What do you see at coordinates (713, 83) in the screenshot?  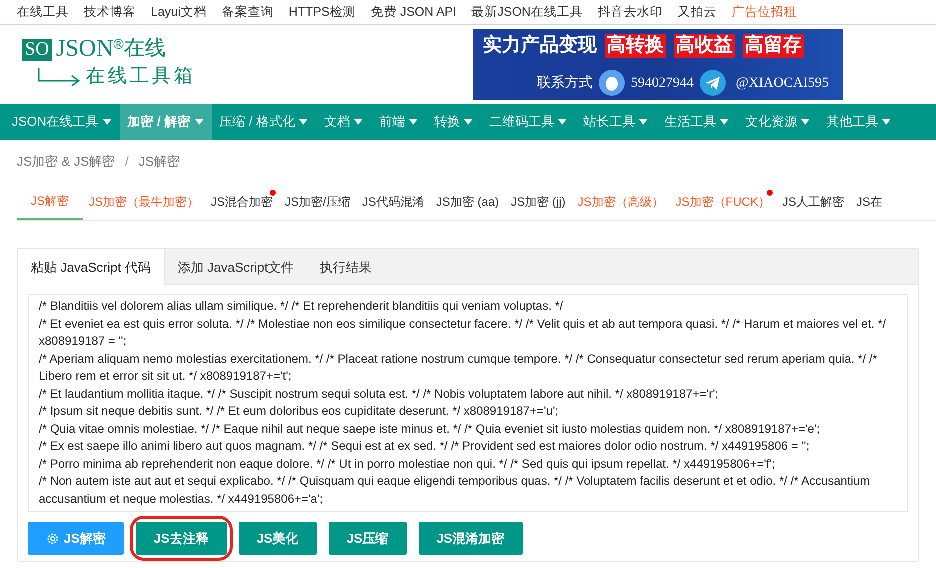 I see `paper-plane-icon` at bounding box center [713, 83].